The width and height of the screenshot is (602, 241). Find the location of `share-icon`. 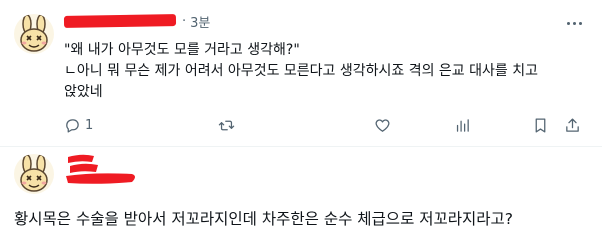

share-icon is located at coordinates (572, 124).